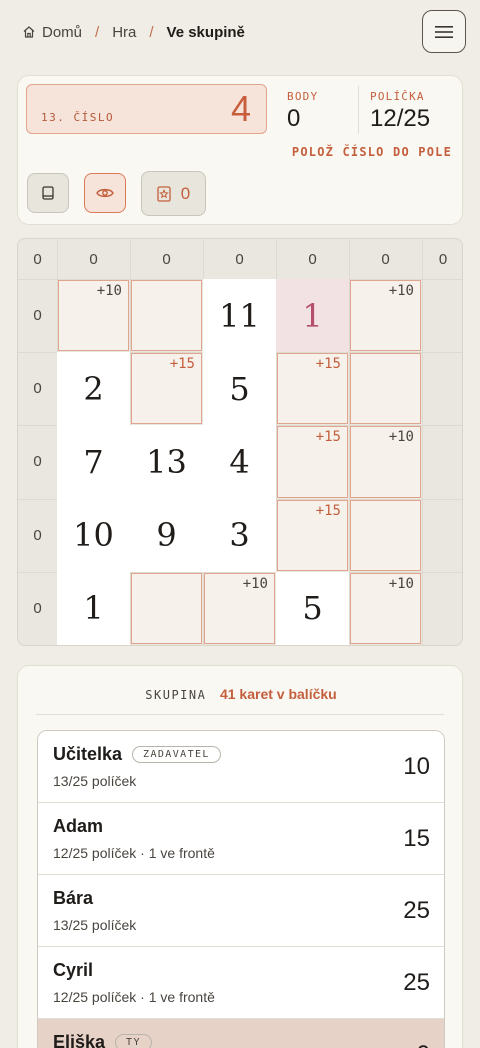  What do you see at coordinates (173, 193) in the screenshot?
I see `star-cards-button: 0` at bounding box center [173, 193].